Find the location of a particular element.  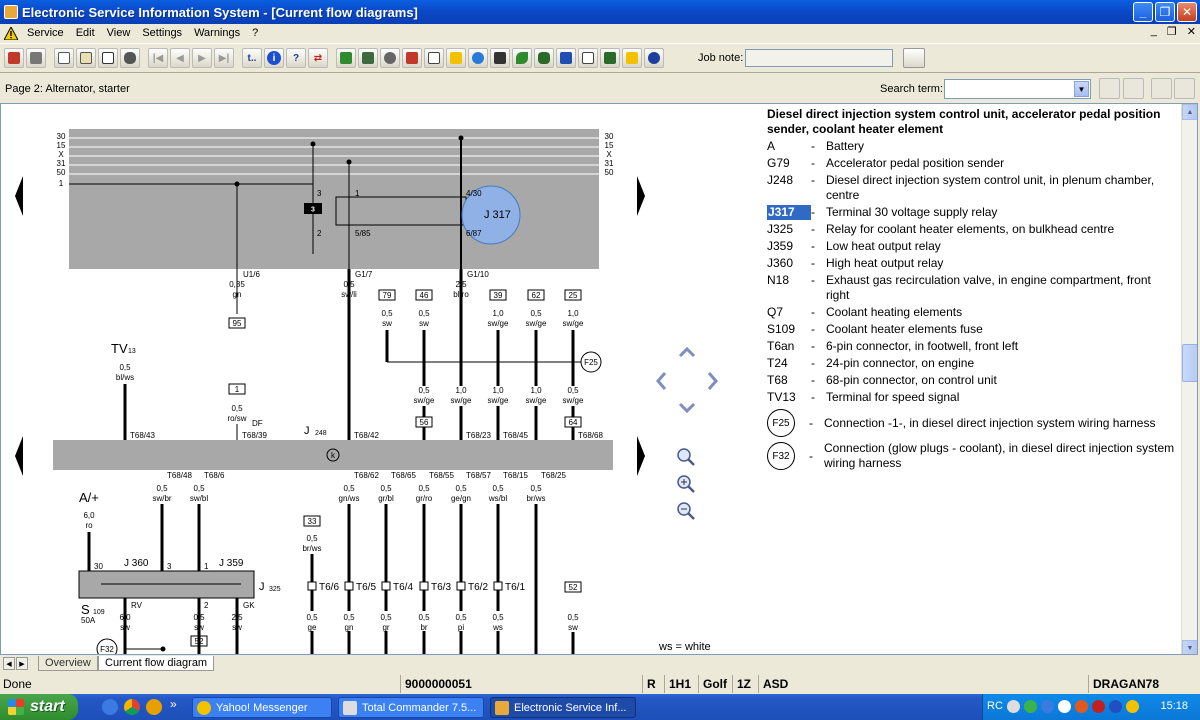

last-page-button: ▶| is located at coordinates (224, 58).